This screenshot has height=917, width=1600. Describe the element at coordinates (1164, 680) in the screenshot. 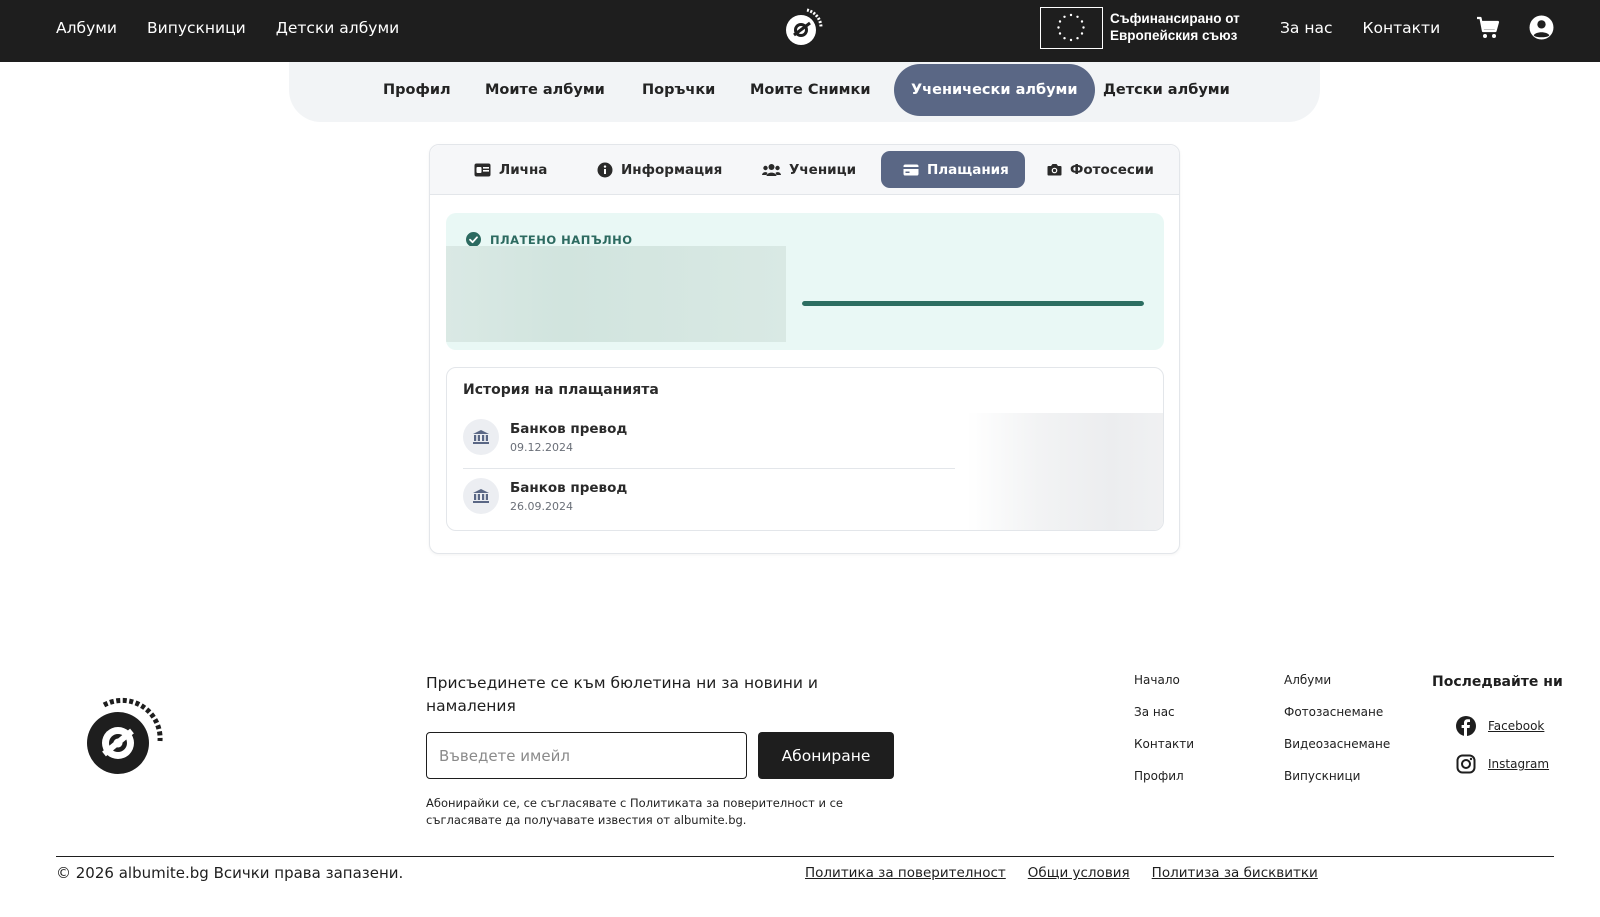

I see `footer-link-home: Начало` at that location.